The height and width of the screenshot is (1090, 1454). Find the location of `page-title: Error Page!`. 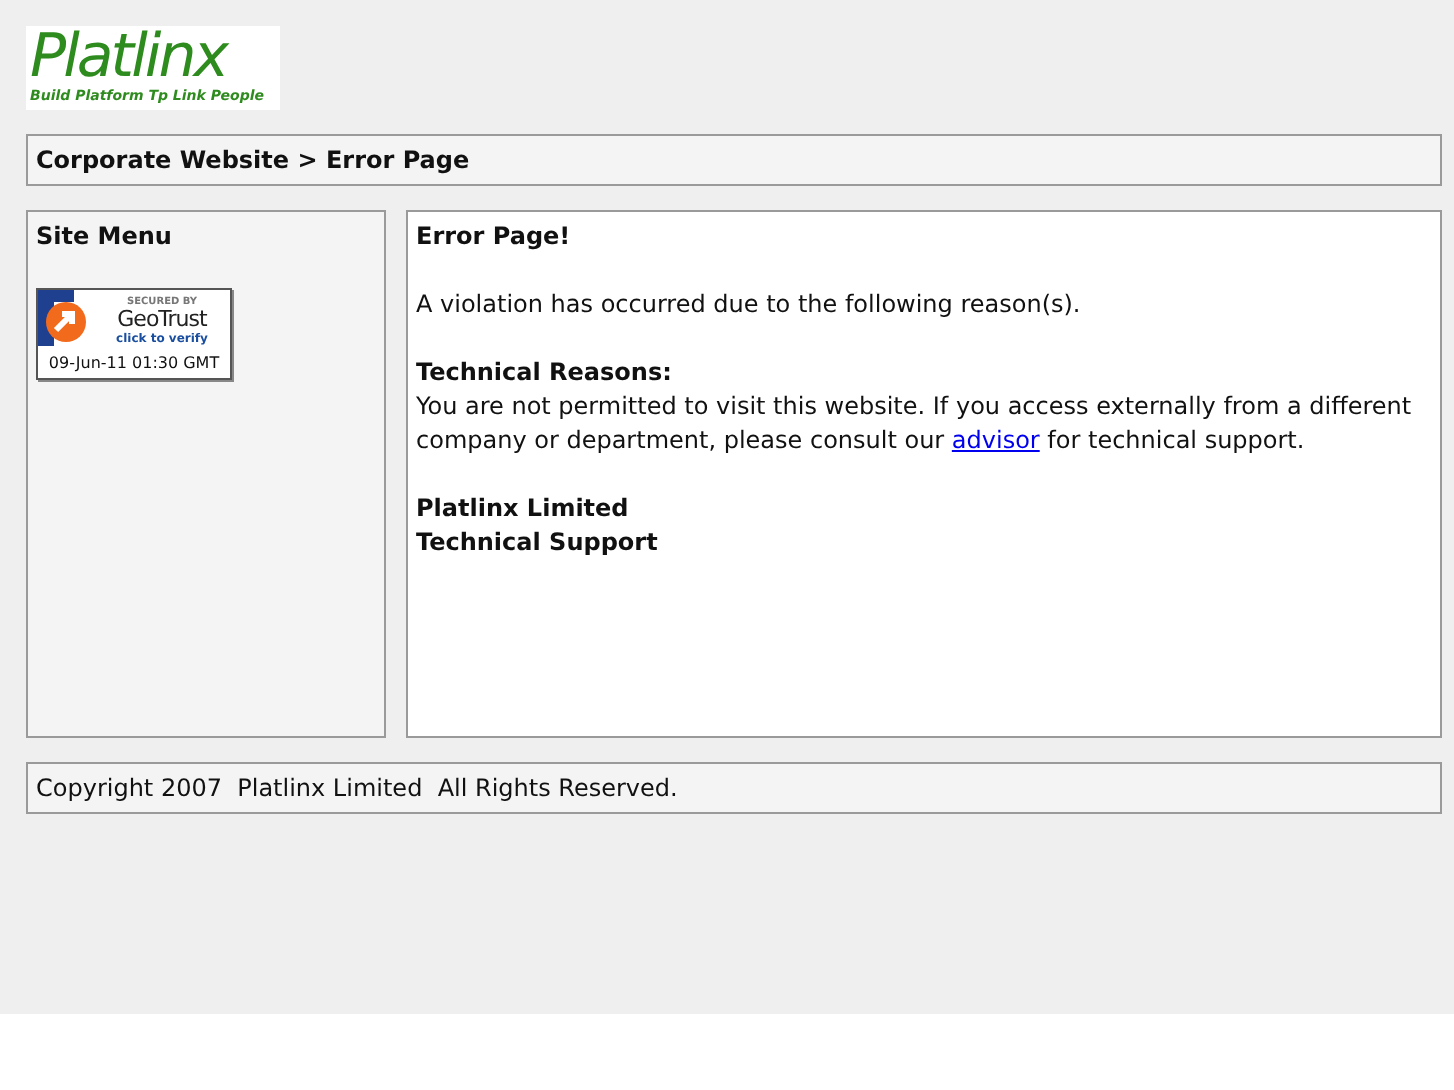

page-title: Error Page! is located at coordinates (493, 237).